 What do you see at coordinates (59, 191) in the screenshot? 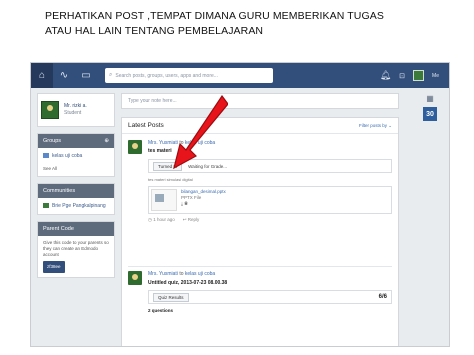
I see `communities-header: Communities` at bounding box center [59, 191].